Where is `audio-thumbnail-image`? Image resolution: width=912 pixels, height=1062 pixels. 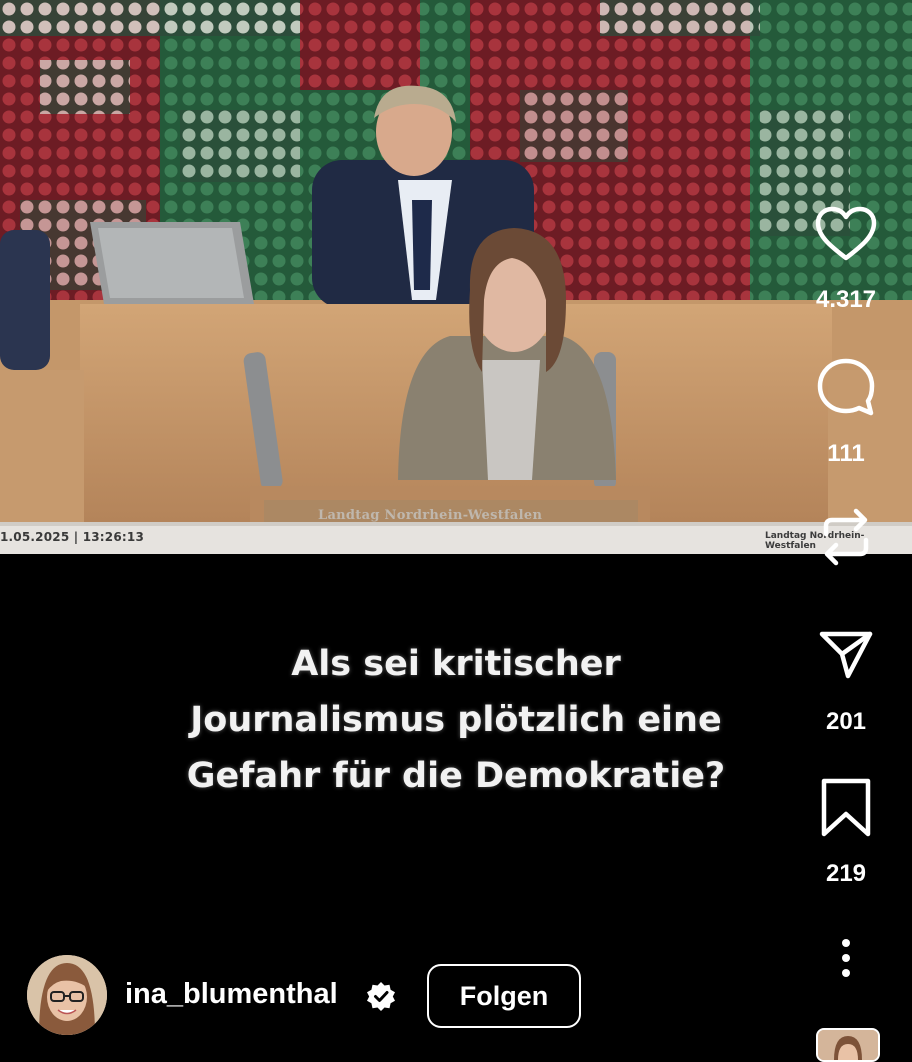
audio-thumbnail-image is located at coordinates (848, 1045).